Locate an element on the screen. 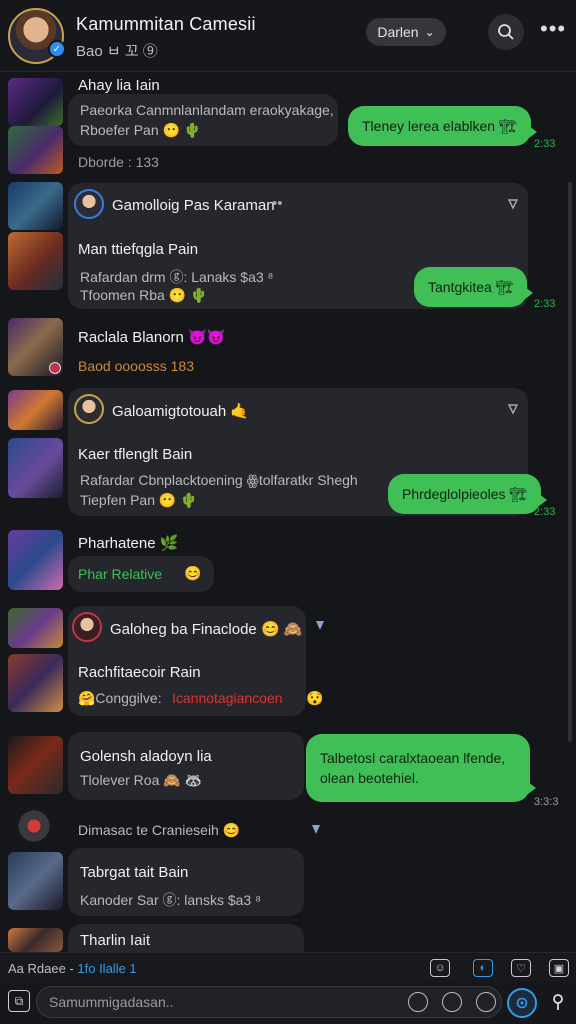 This screenshot has height=1024, width=576. sort-dropdown: Darlen ⌄ is located at coordinates (406, 32).